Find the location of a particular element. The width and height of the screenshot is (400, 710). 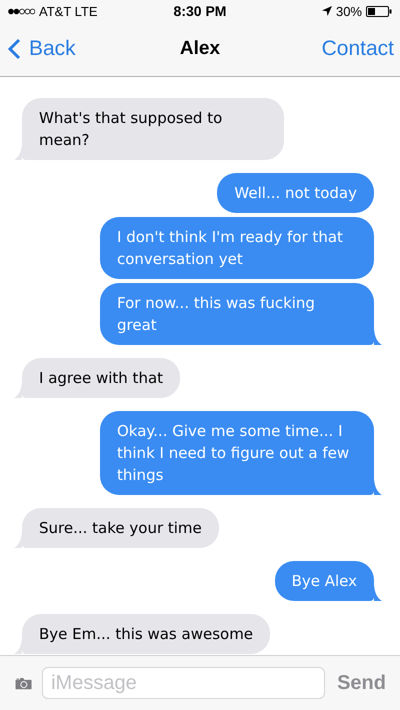

battery-percent: 30% is located at coordinates (349, 11).